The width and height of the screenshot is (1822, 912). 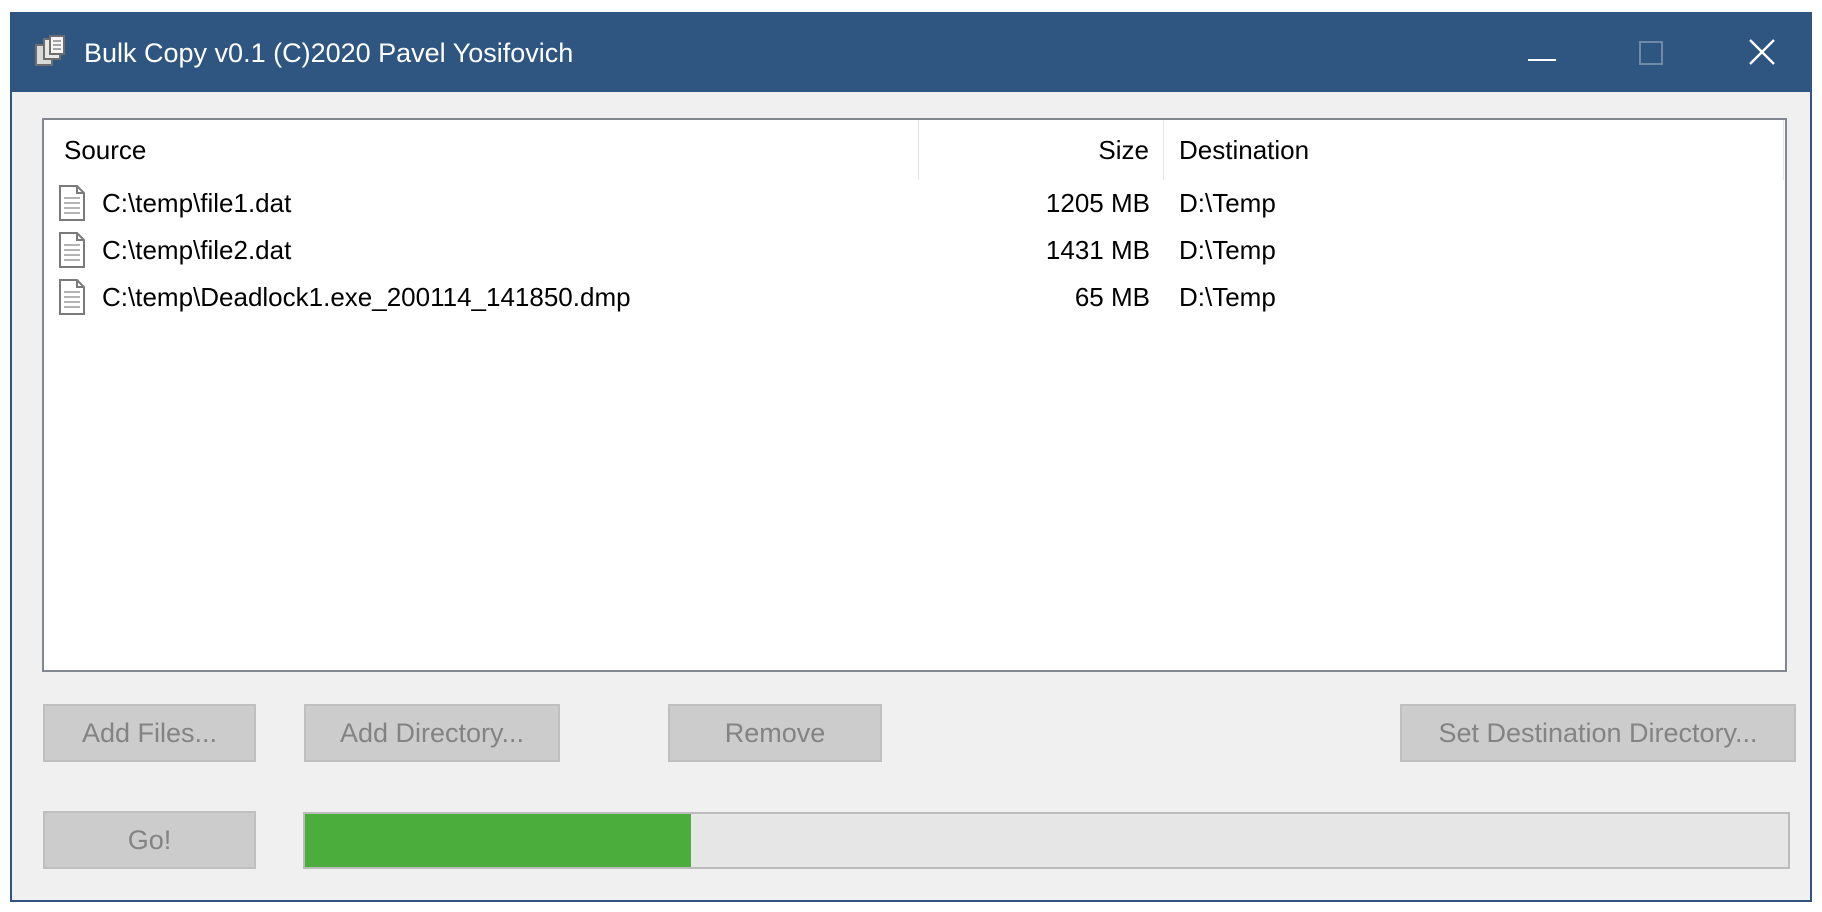 I want to click on window-title: Bulk Copy v0.1 (C)2020 Pavel Yosifovich, so click(x=329, y=53).